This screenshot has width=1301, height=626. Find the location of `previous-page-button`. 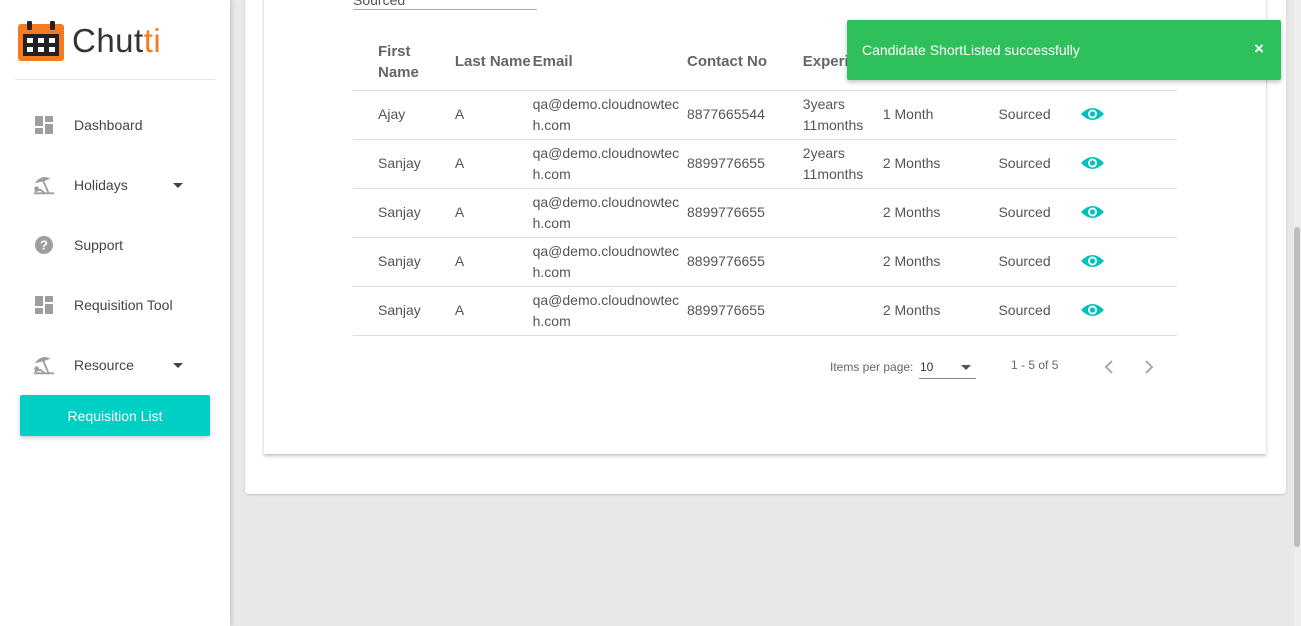

previous-page-button is located at coordinates (1109, 367).